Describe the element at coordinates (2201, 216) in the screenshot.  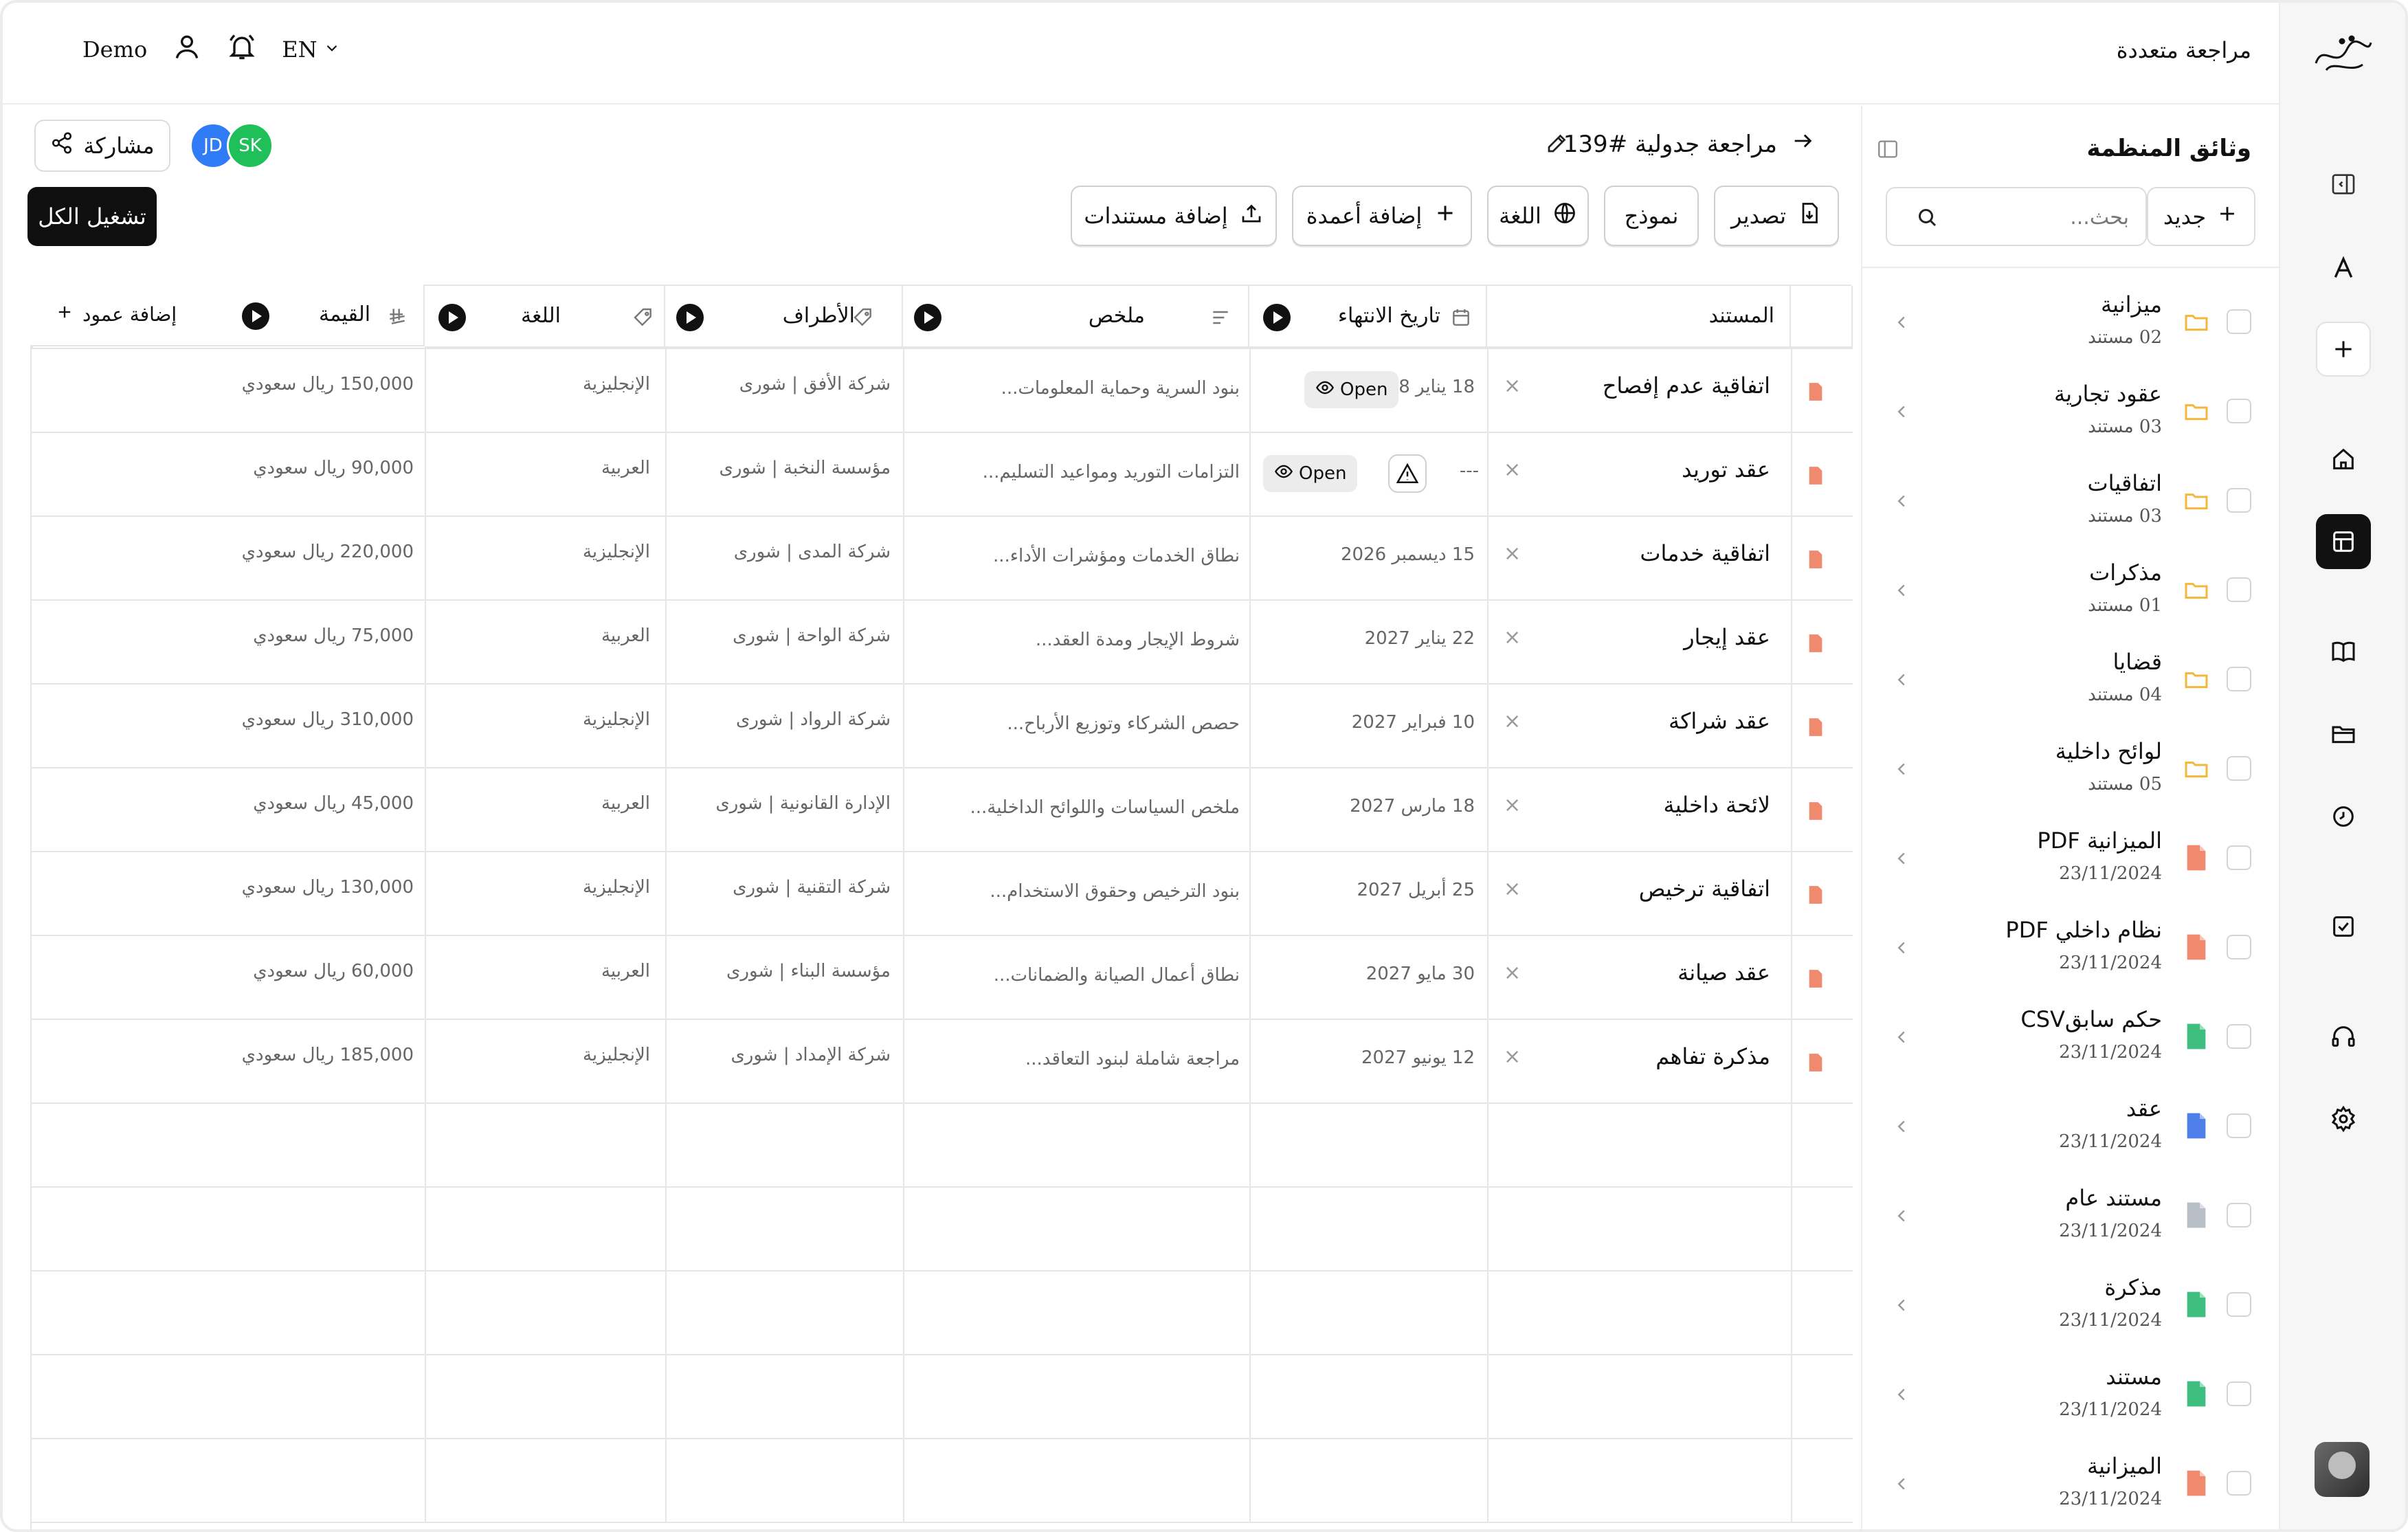
I see `new-document-button: جديد` at that location.